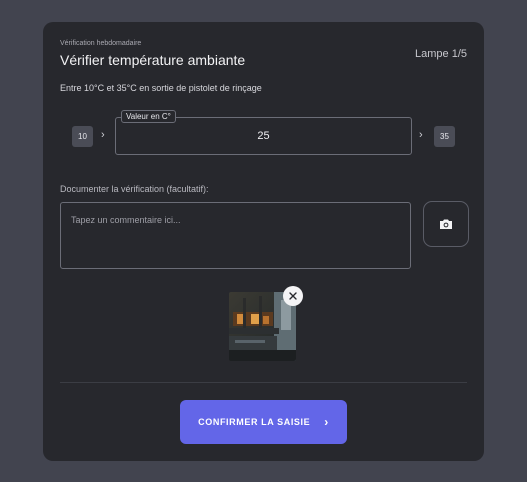  I want to click on confirm-button: CONFIRMER LA SAISIE ›, so click(263, 422).